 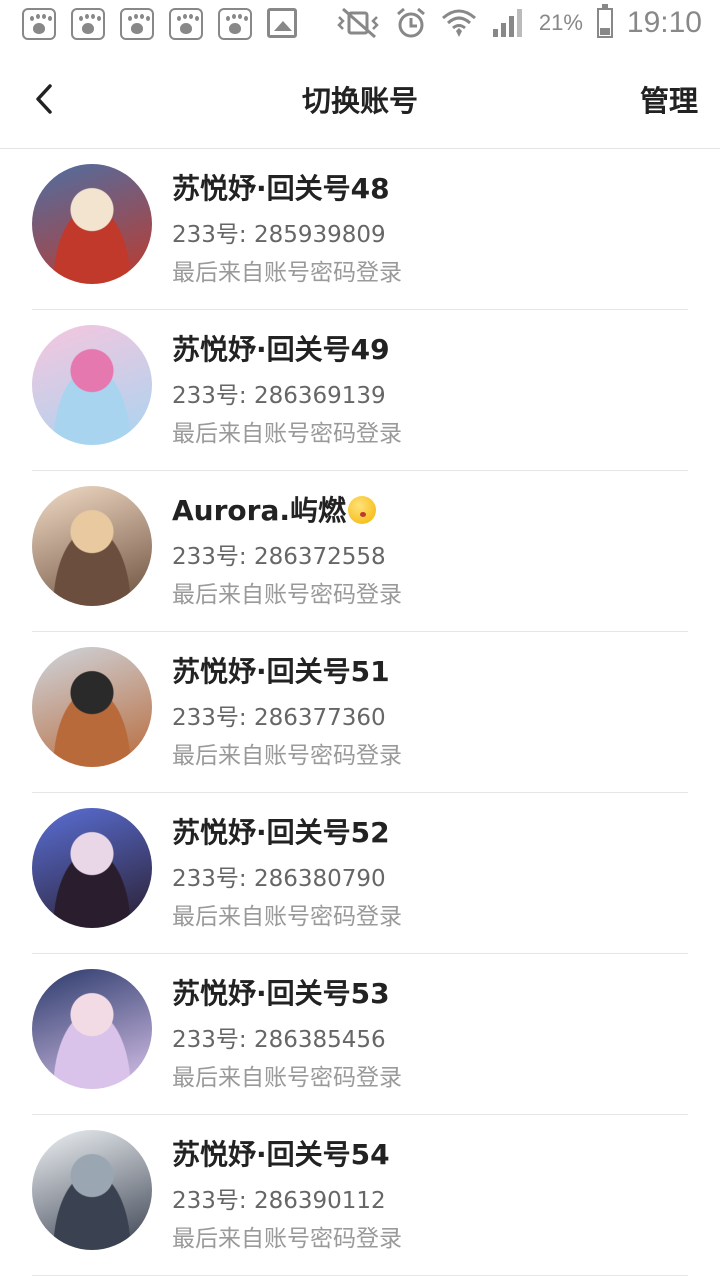 What do you see at coordinates (411, 23) in the screenshot?
I see `alarm-icon` at bounding box center [411, 23].